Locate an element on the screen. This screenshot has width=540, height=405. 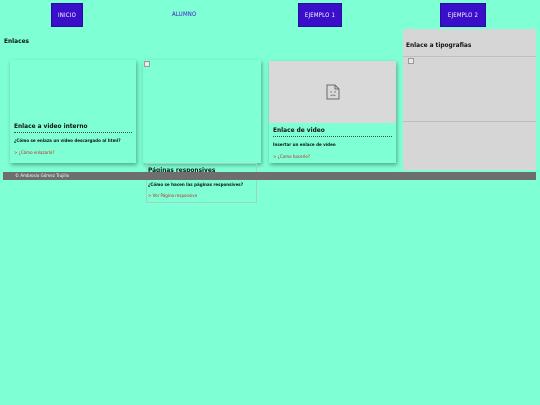
card-title: Enlace de video is located at coordinates (332, 131).